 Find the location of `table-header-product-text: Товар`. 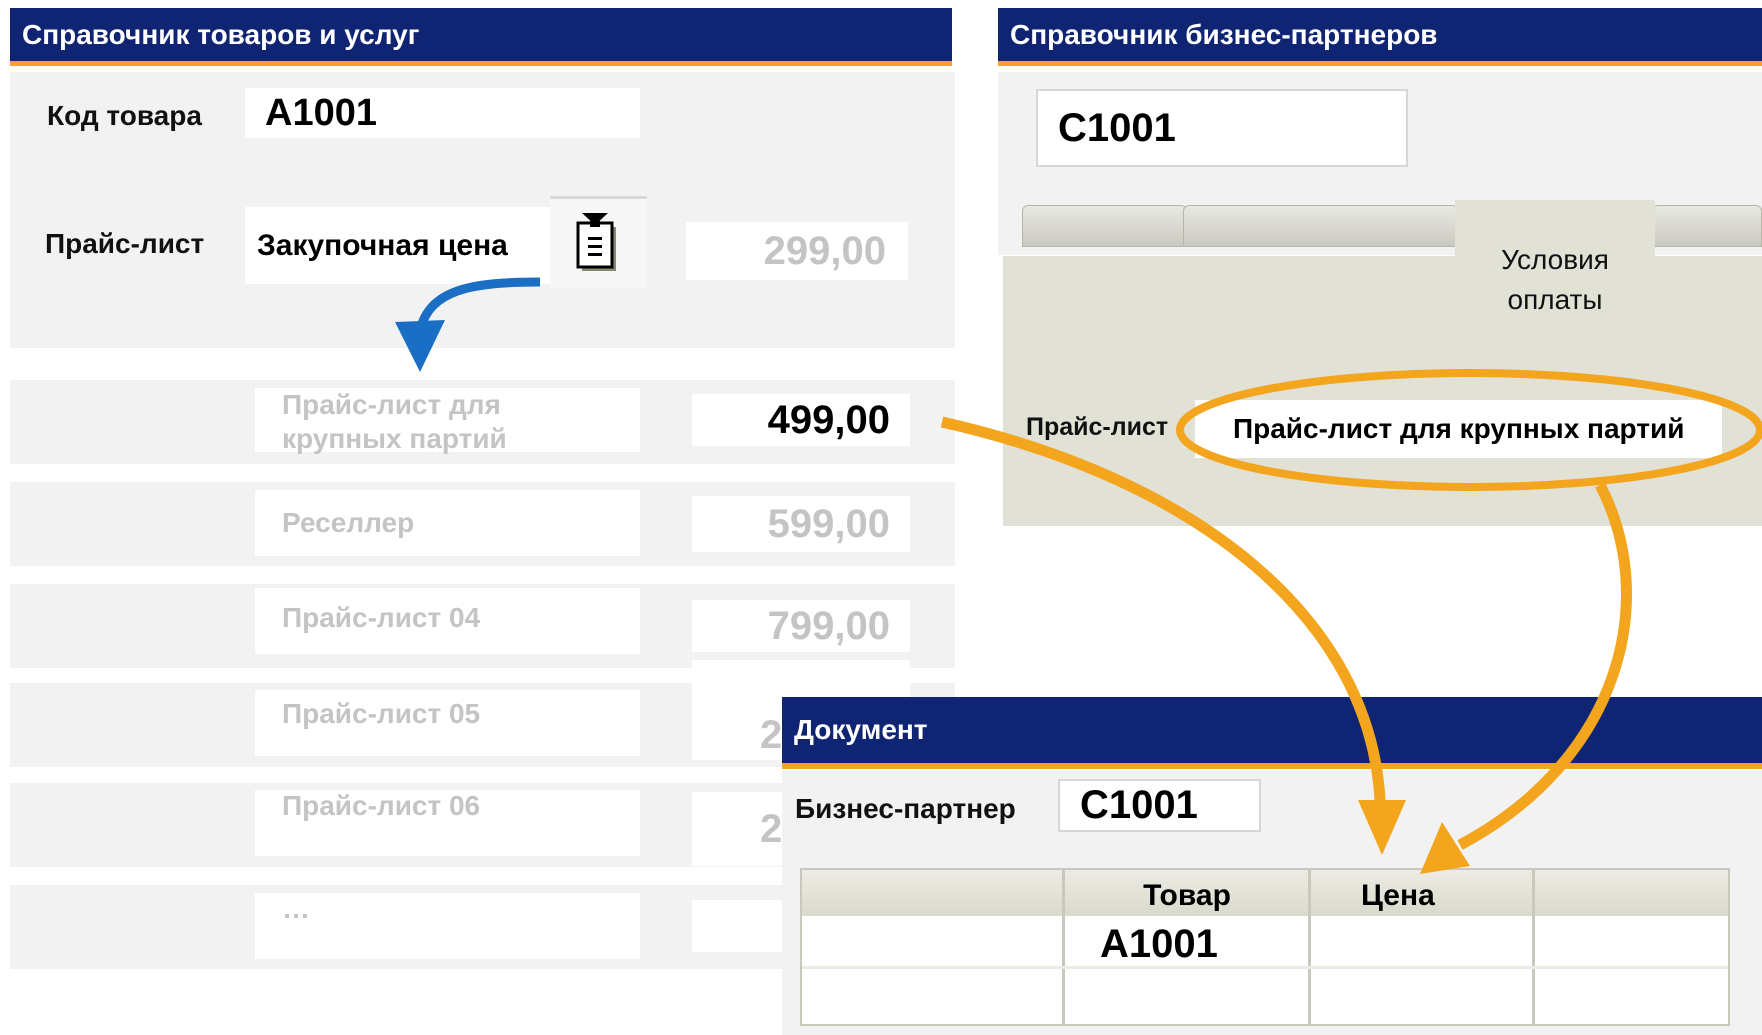

table-header-product-text: Товар is located at coordinates (1187, 895).